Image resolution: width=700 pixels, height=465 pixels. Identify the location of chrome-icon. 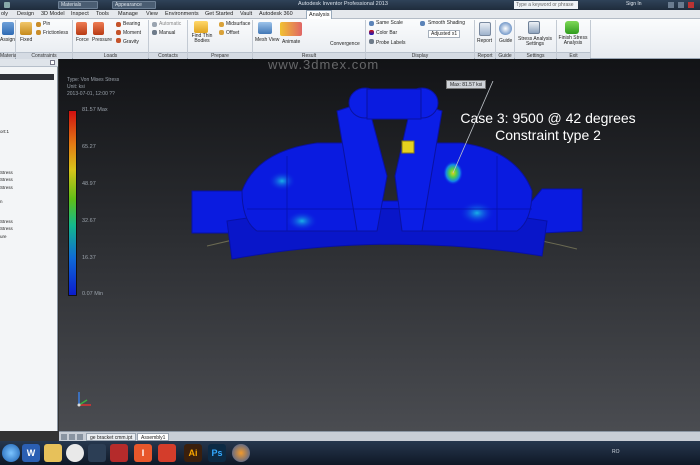
(75, 453).